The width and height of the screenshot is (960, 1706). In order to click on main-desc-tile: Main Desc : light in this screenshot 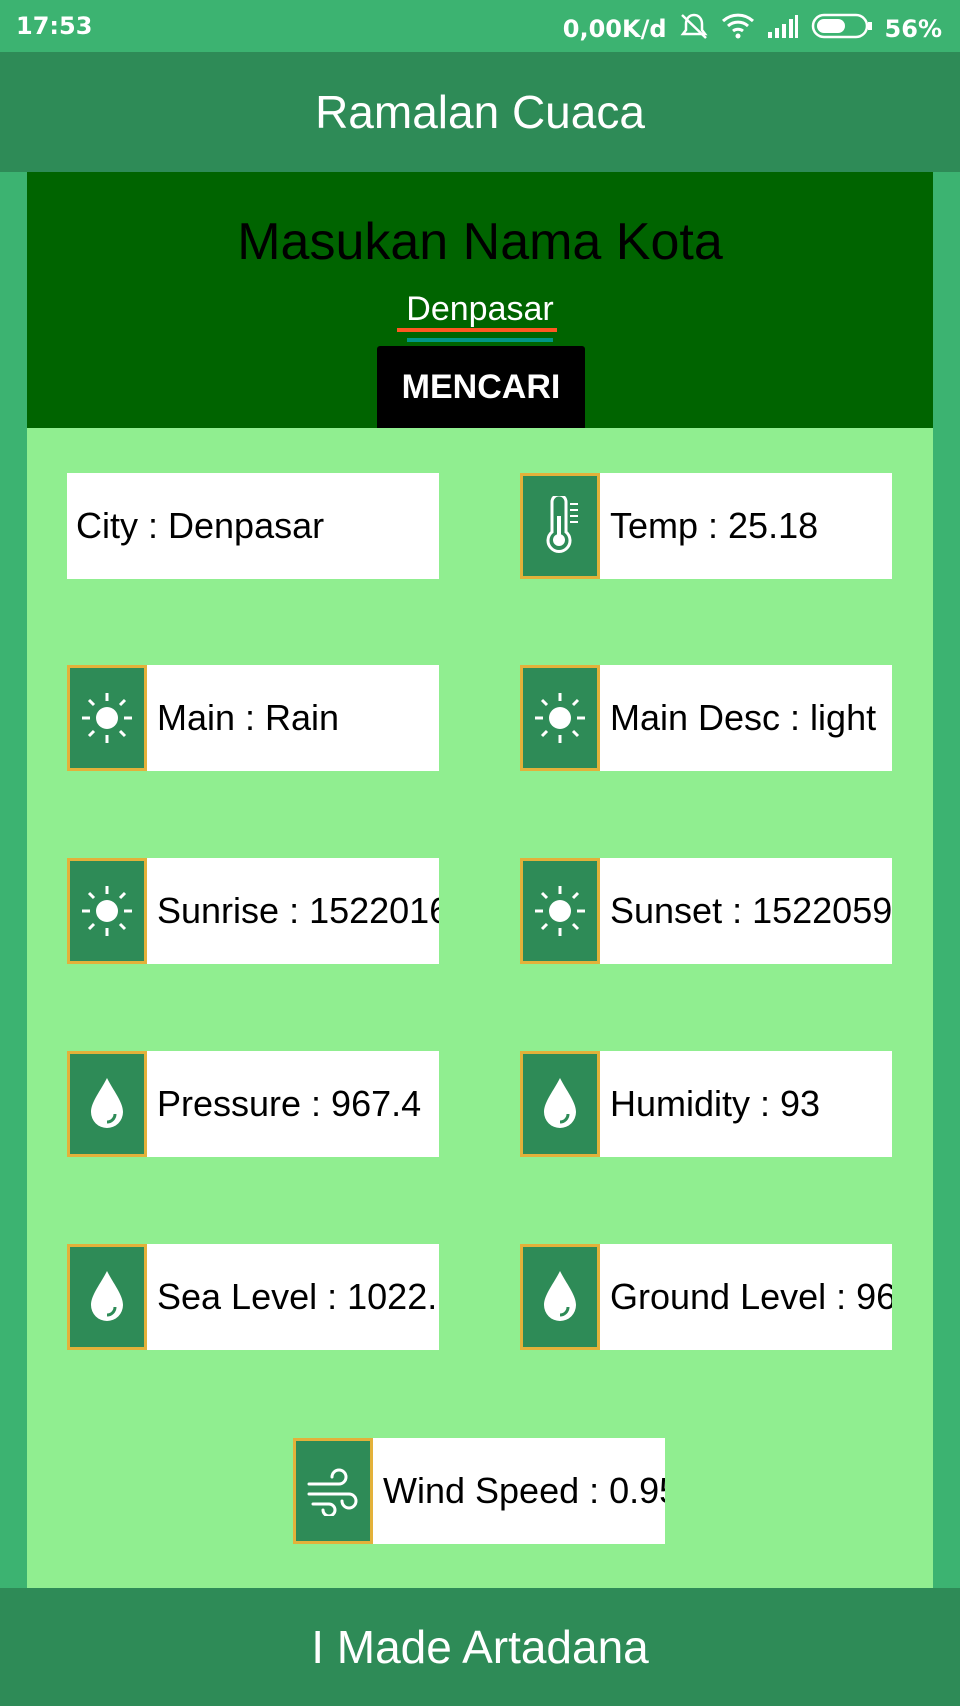, I will do `click(706, 718)`.